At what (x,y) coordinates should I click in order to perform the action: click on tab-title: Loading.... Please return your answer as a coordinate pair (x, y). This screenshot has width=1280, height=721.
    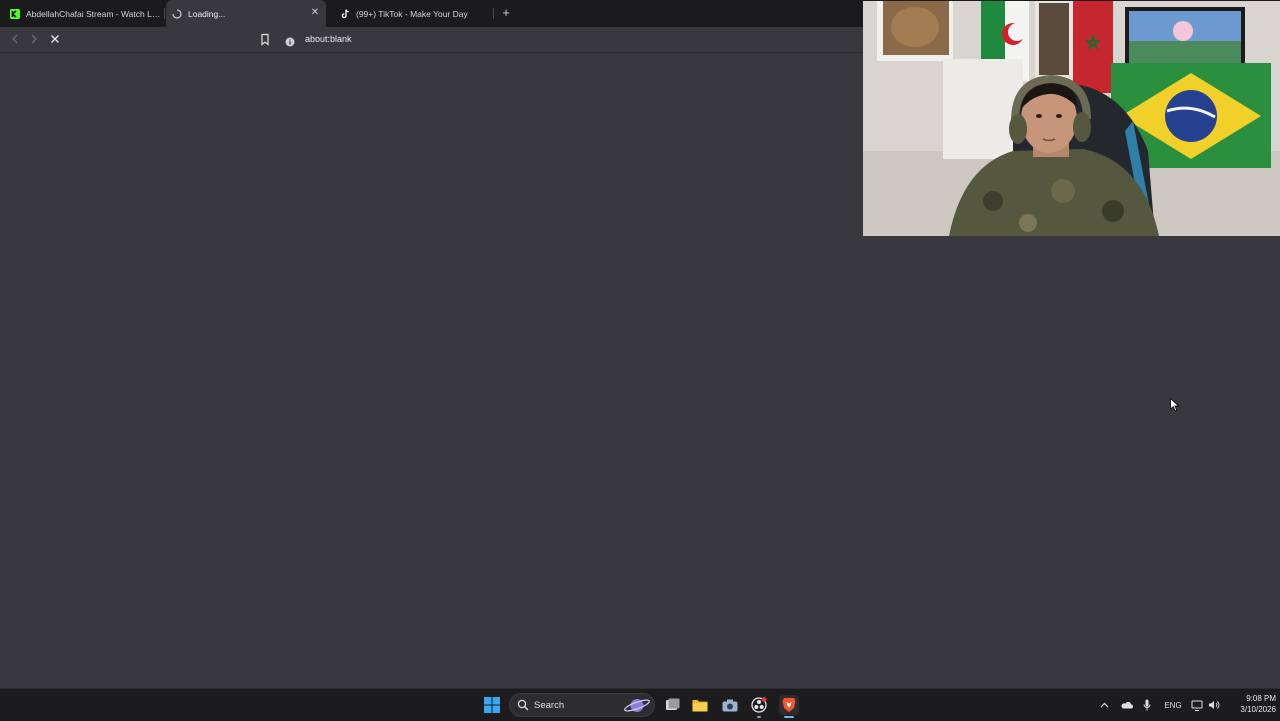
    Looking at the image, I should click on (207, 13).